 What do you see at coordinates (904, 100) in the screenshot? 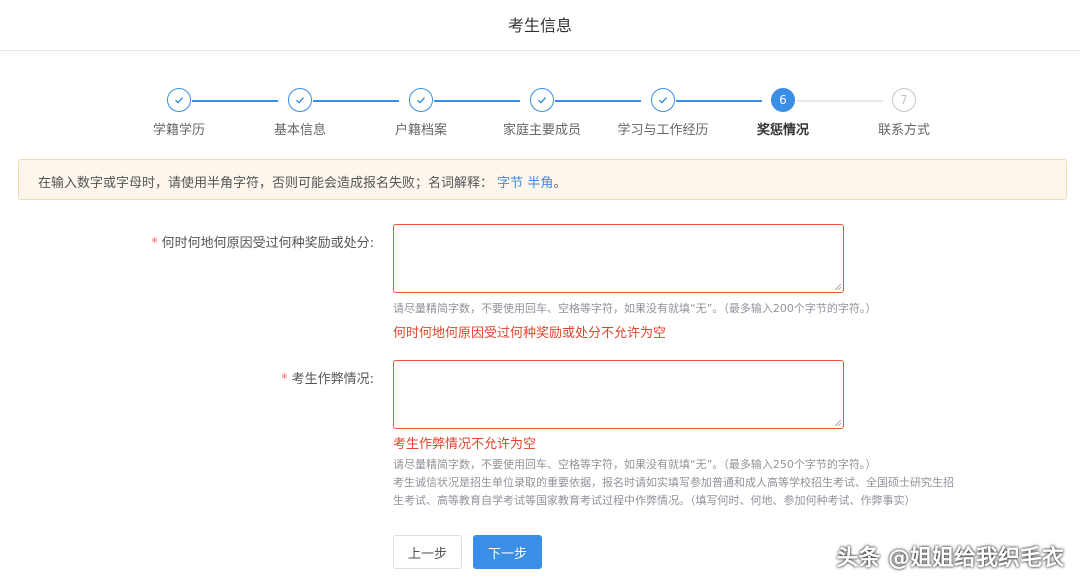
I see `step-number: 7` at bounding box center [904, 100].